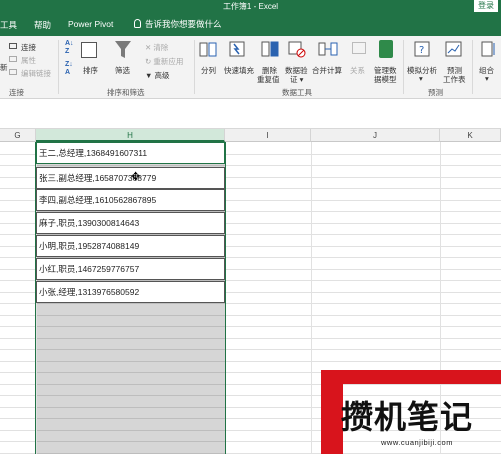 The height and width of the screenshot is (454, 501). I want to click on what-if-dropdown-icon: ▾, so click(421, 78).